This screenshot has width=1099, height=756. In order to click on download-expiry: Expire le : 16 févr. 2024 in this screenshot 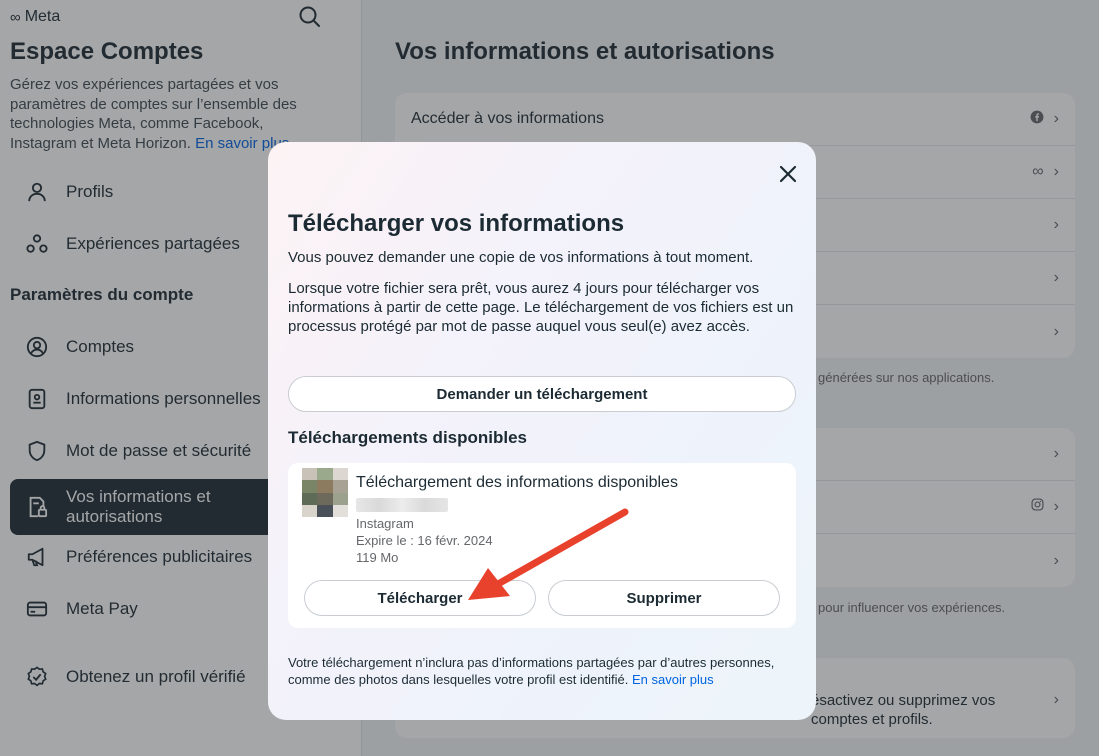, I will do `click(424, 540)`.